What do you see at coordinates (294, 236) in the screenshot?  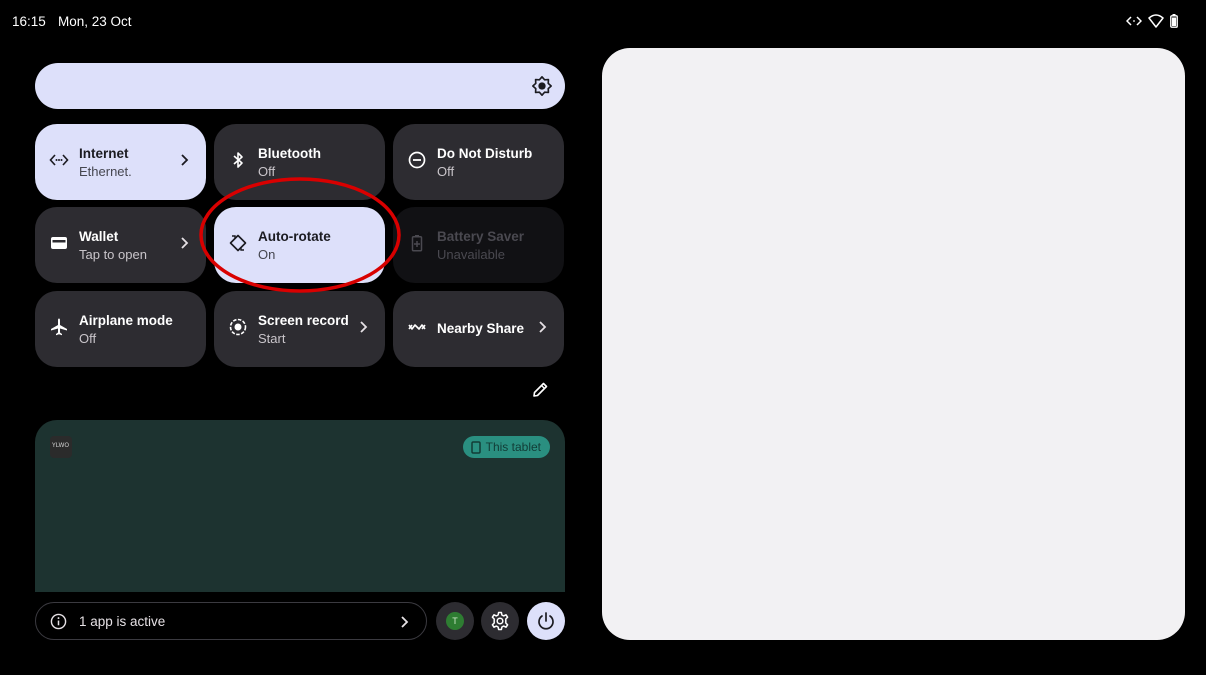 I see `tile-label: Auto-rotate` at bounding box center [294, 236].